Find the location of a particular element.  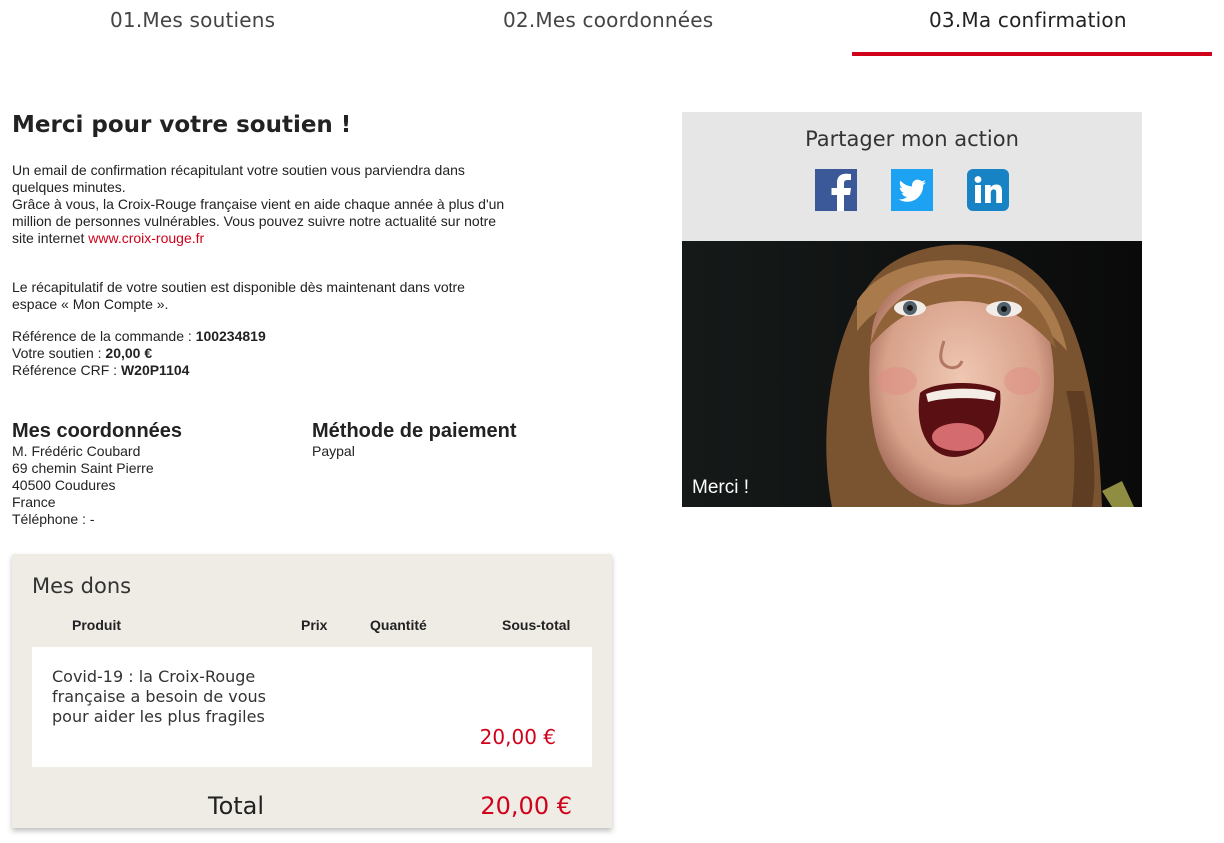

soutien-value: 20,00 € is located at coordinates (129, 353).